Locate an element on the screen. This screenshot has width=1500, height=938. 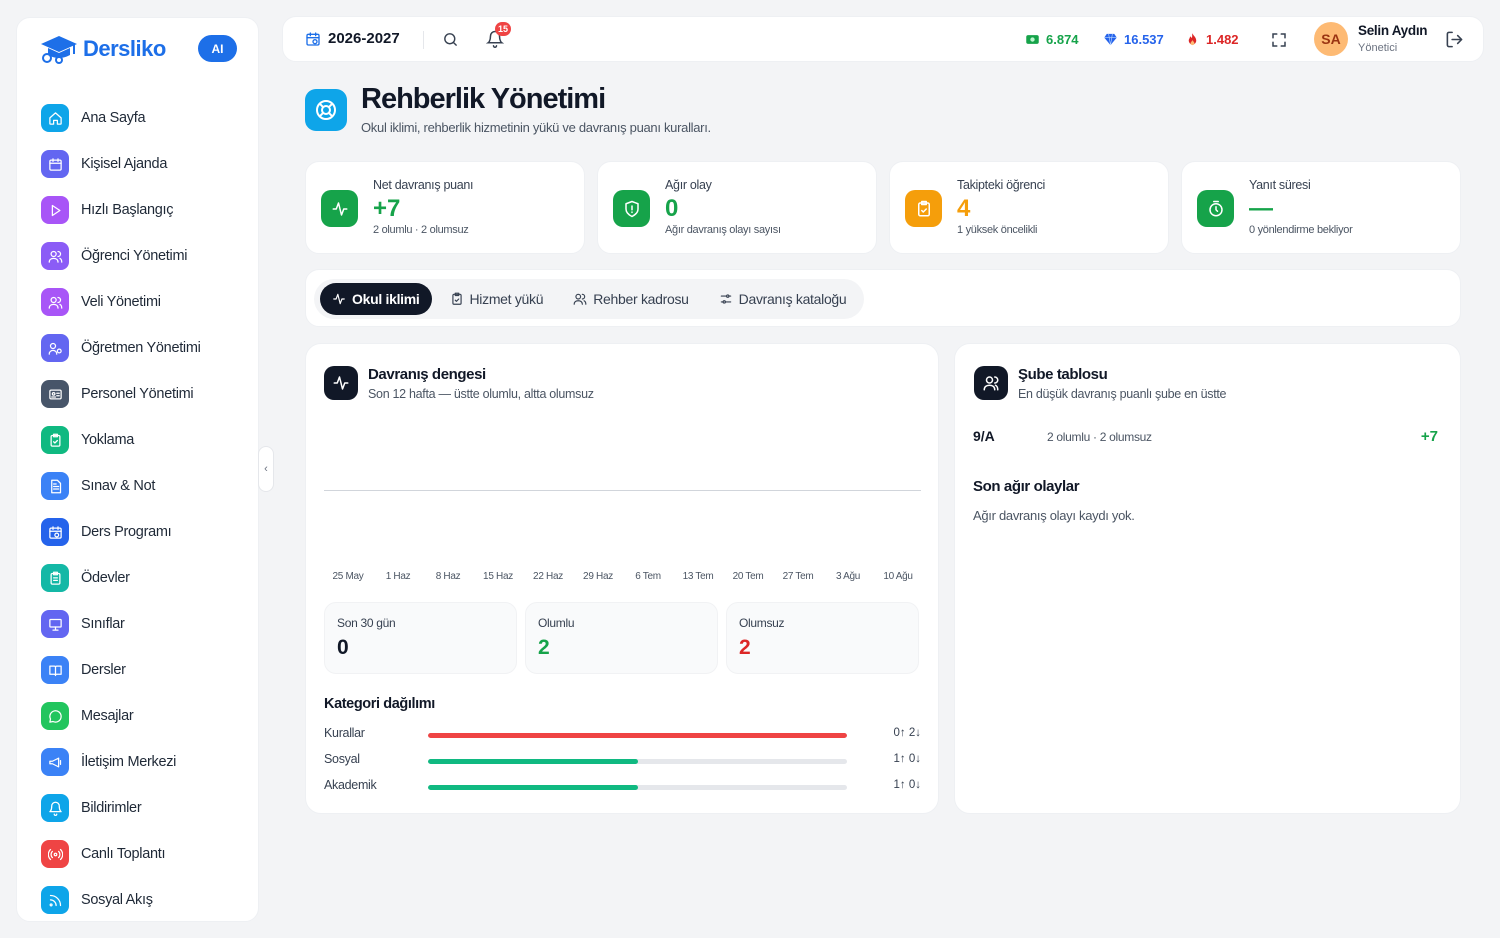
category-row: Sosyal 1↑ 0↓ is located at coordinates (622, 761).